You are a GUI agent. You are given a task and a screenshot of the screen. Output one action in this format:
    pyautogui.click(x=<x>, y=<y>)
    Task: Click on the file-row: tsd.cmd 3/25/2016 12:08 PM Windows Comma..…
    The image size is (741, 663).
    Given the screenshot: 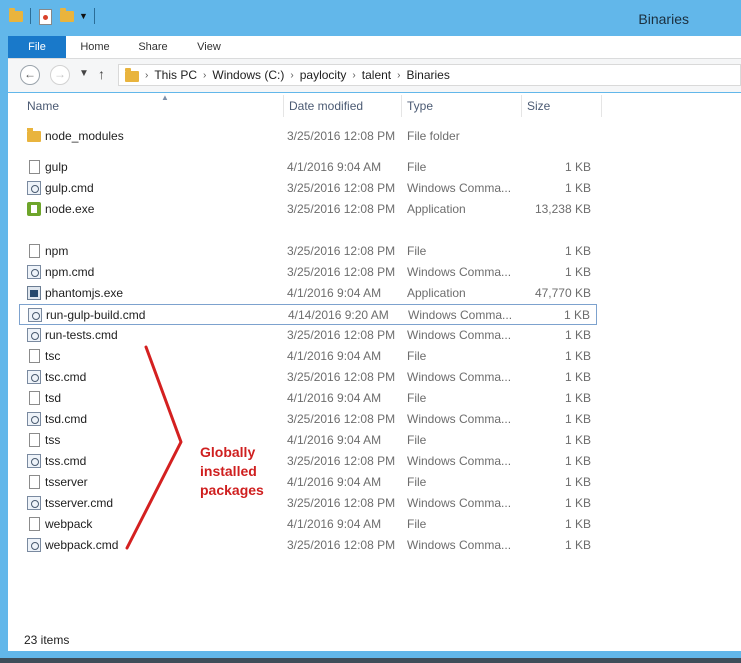 What is the action you would take?
    pyautogui.click(x=308, y=419)
    